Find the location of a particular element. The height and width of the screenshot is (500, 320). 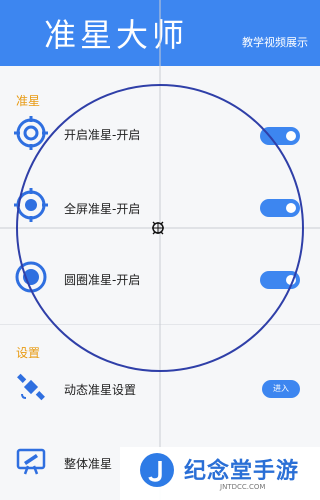

row-label-overall-crosshair: 整体准星 is located at coordinates (88, 464).